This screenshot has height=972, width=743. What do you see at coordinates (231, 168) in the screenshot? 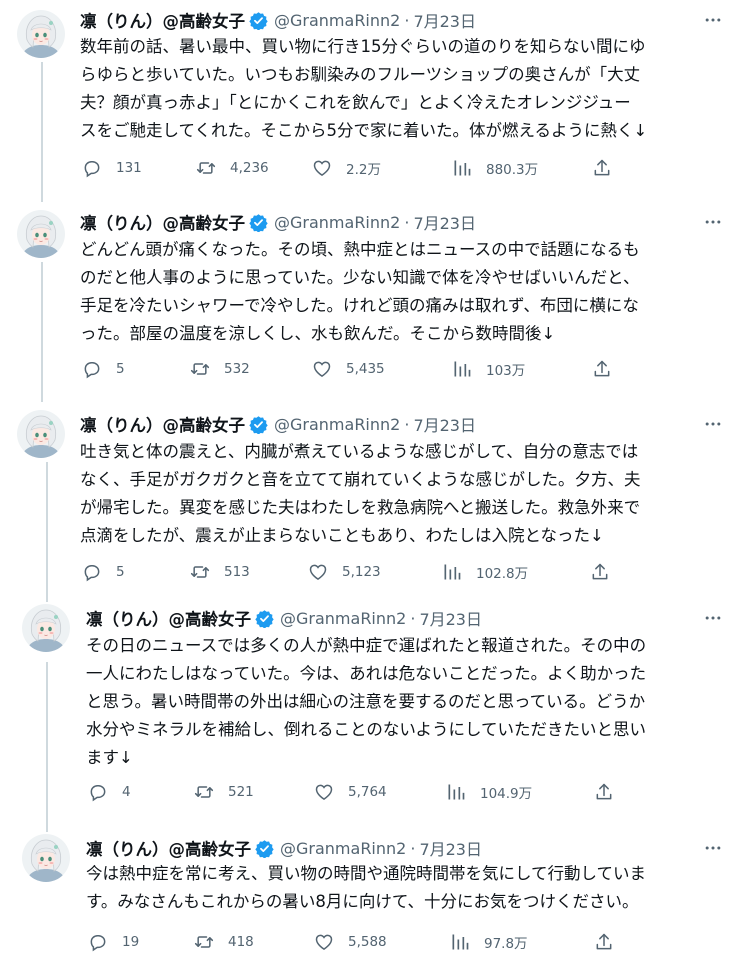
I see `retweet-button: 4,236` at bounding box center [231, 168].